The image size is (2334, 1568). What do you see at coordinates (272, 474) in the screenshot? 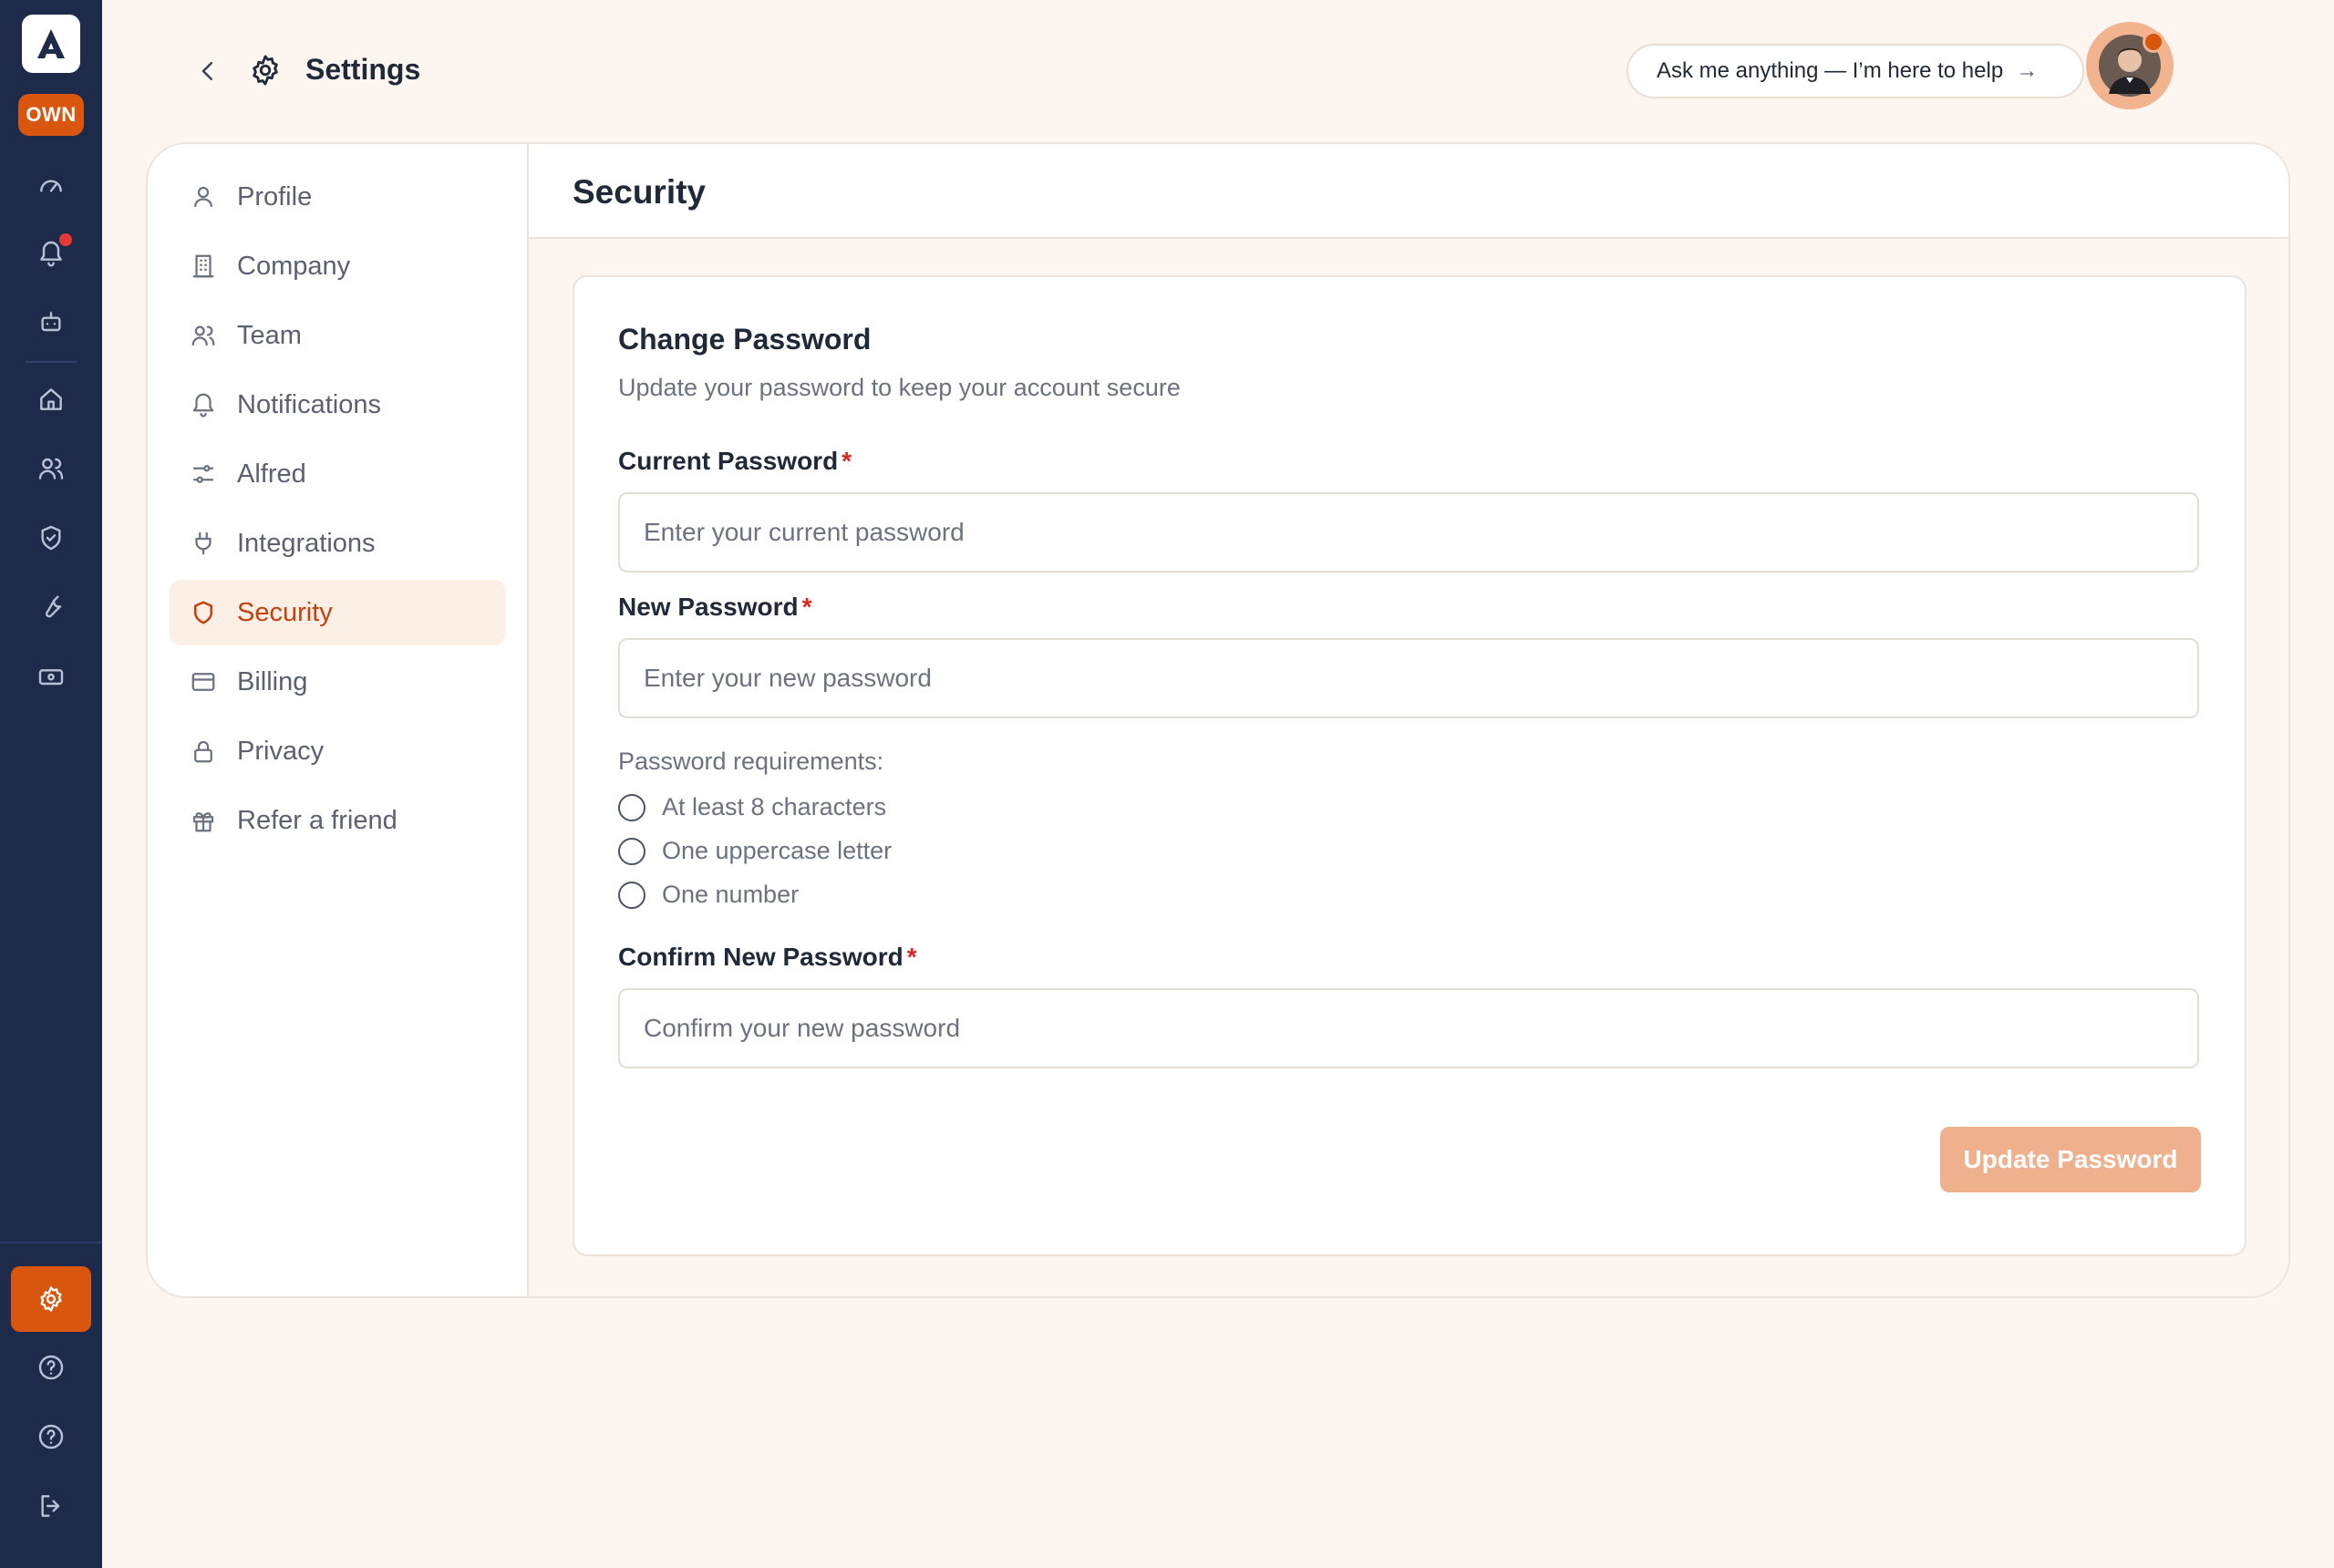
I see `sidebar-item-label: Alfred` at bounding box center [272, 474].